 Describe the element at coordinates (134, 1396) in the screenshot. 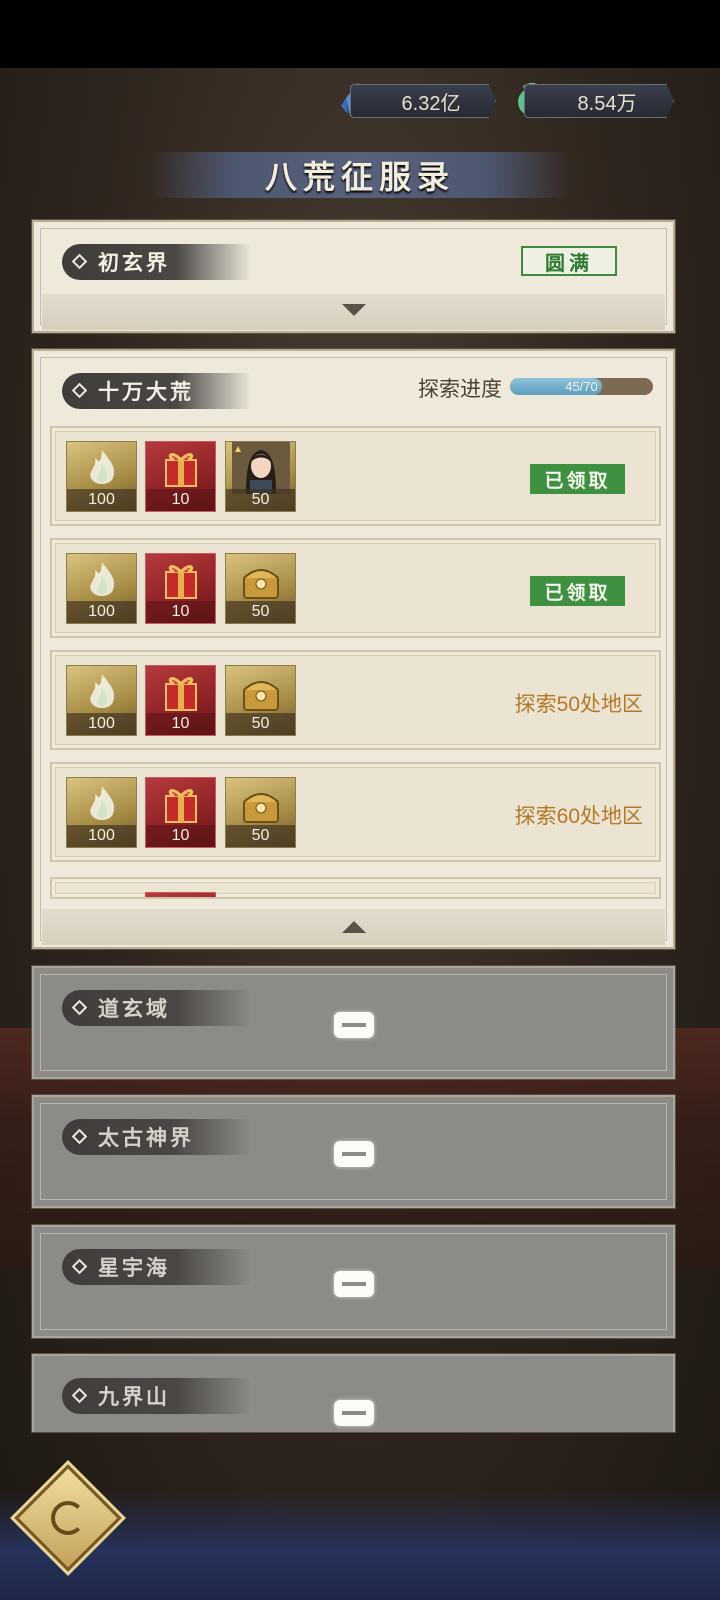

I see `region-name-text: 九界山` at that location.